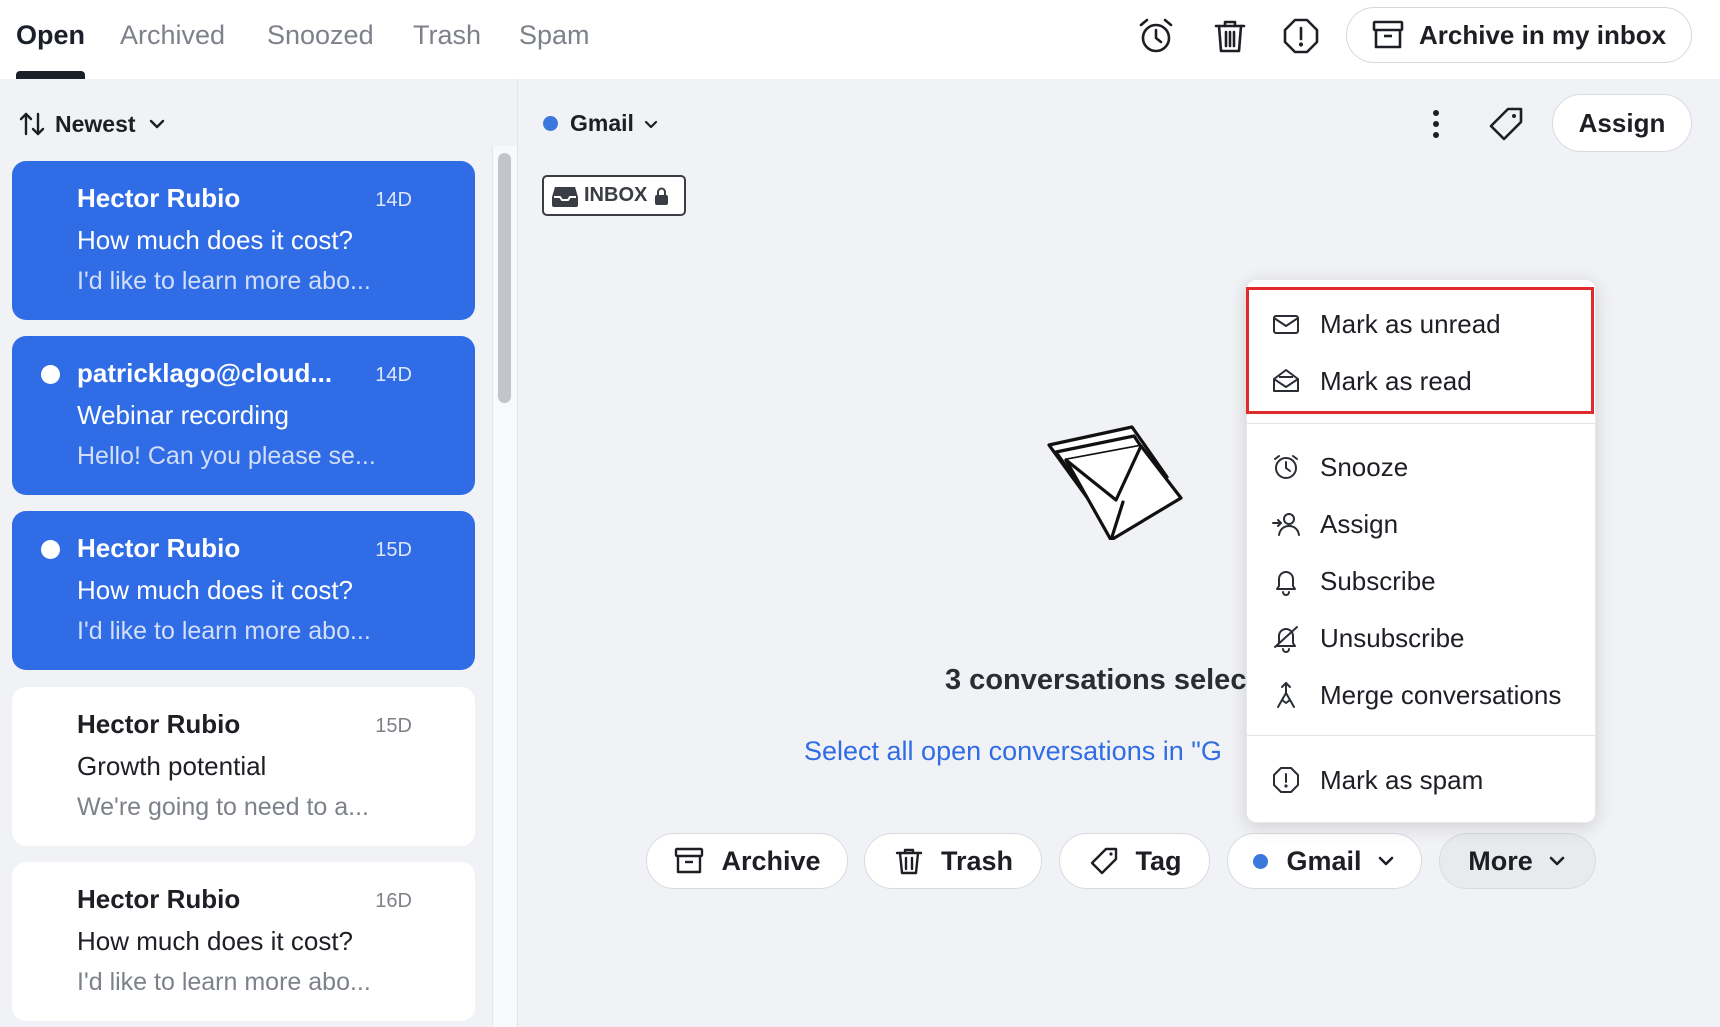  I want to click on archive-in-my-inbox-label: Archive in my inbox, so click(1543, 34).